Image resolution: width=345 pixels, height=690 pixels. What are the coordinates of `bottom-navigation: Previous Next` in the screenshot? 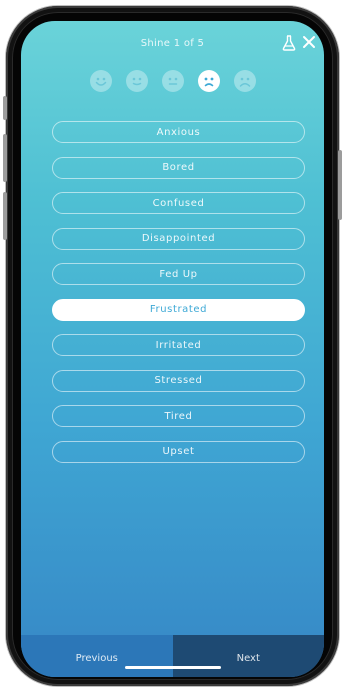 It's located at (172, 656).